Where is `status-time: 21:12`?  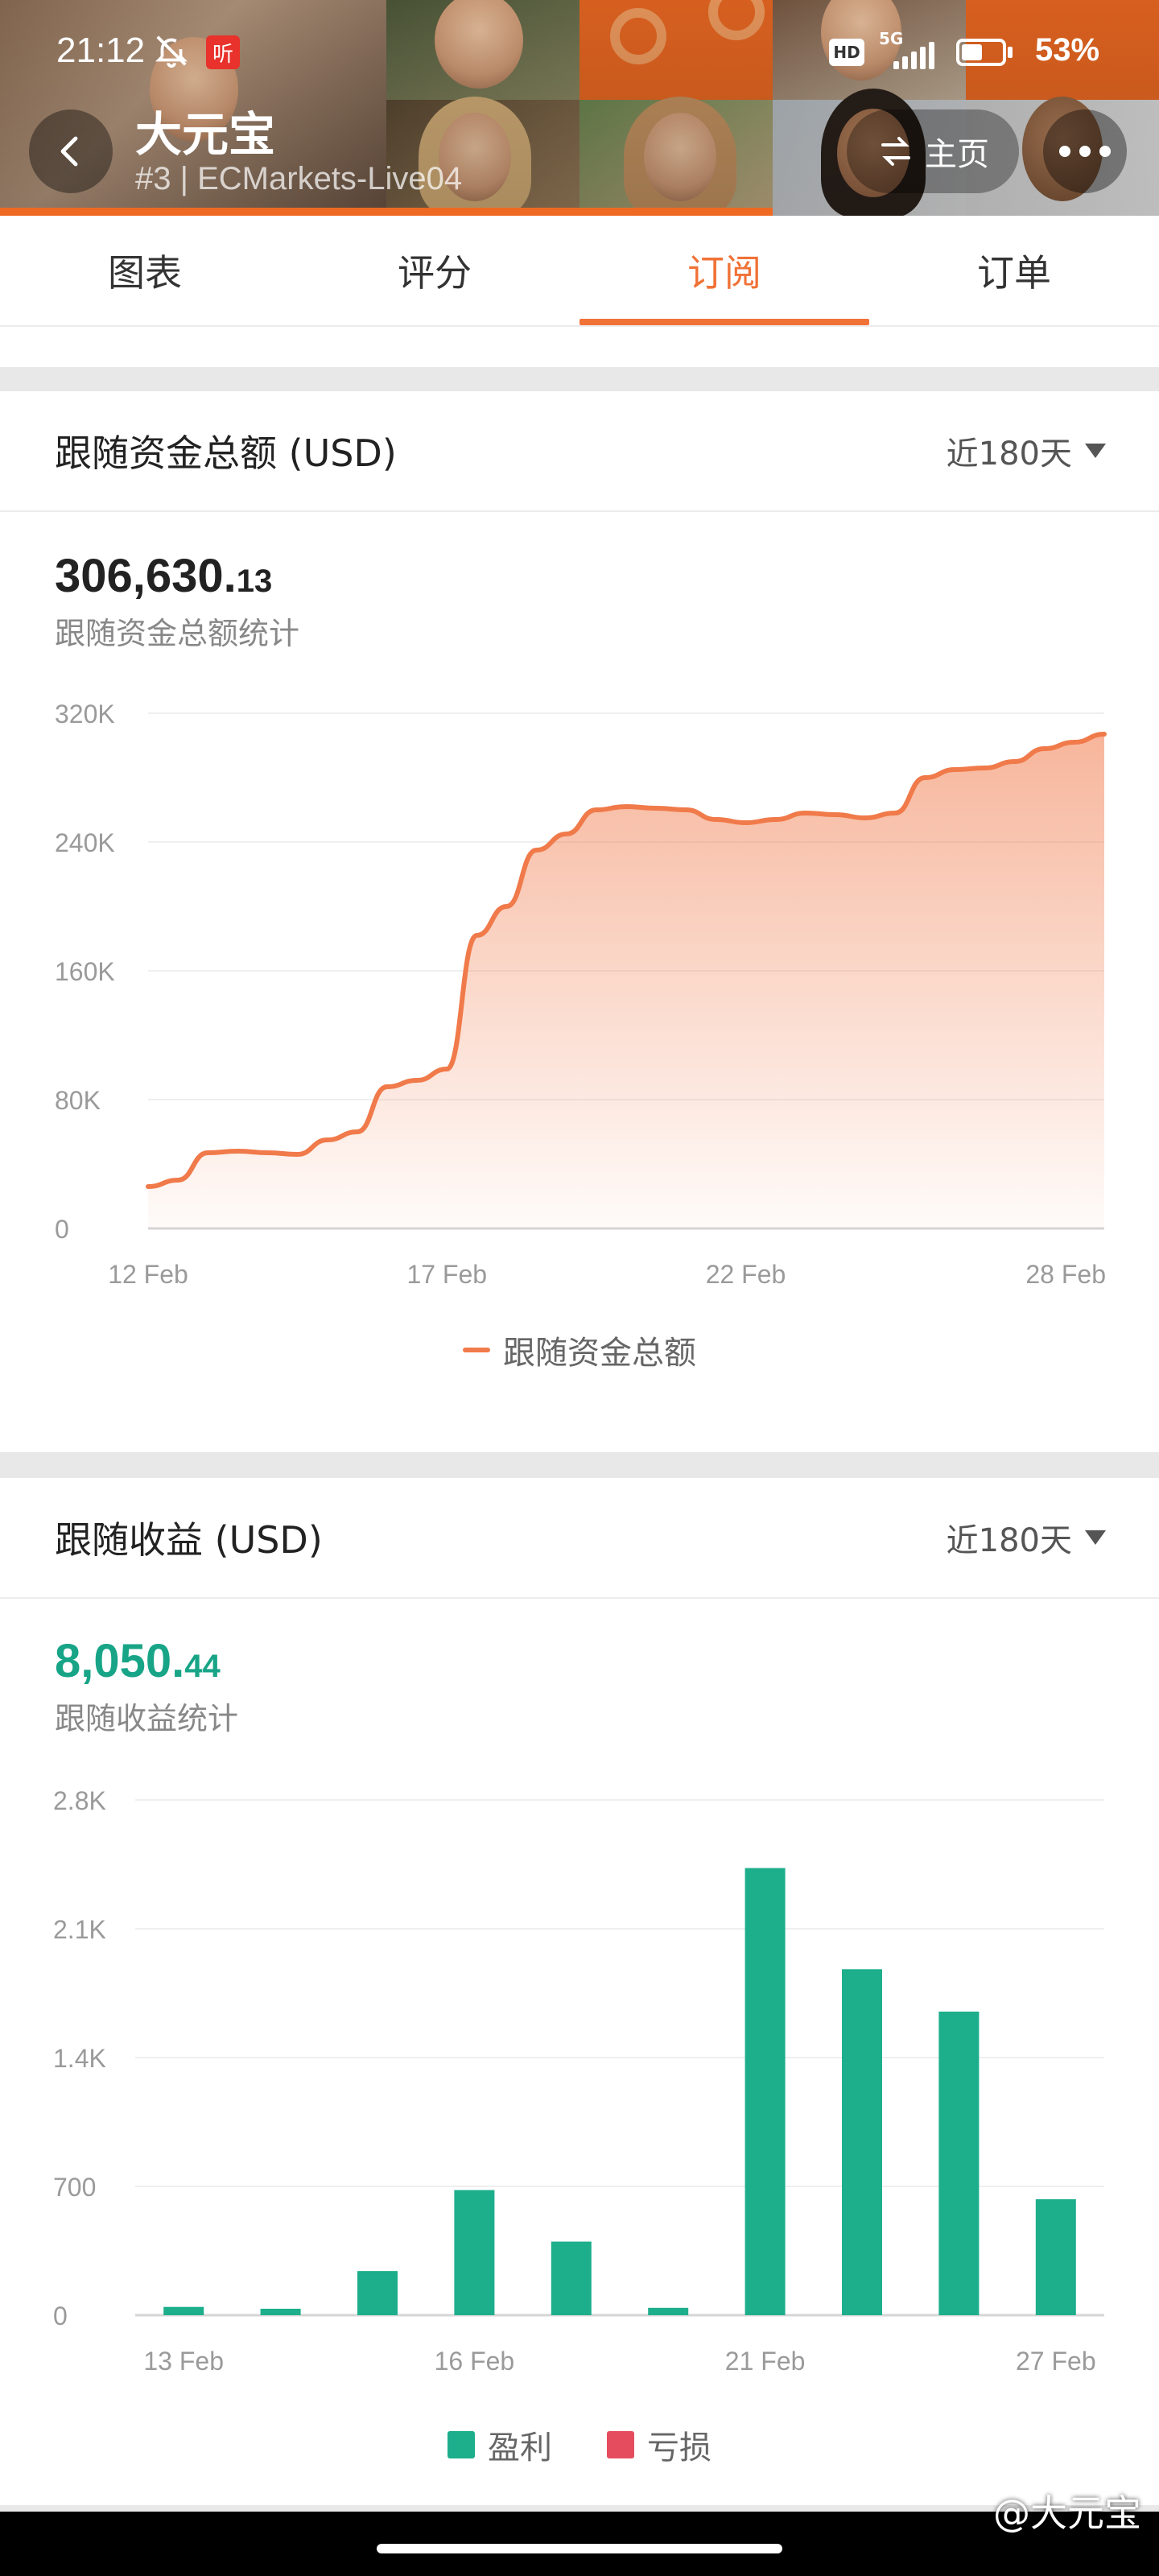
status-time: 21:12 is located at coordinates (101, 50).